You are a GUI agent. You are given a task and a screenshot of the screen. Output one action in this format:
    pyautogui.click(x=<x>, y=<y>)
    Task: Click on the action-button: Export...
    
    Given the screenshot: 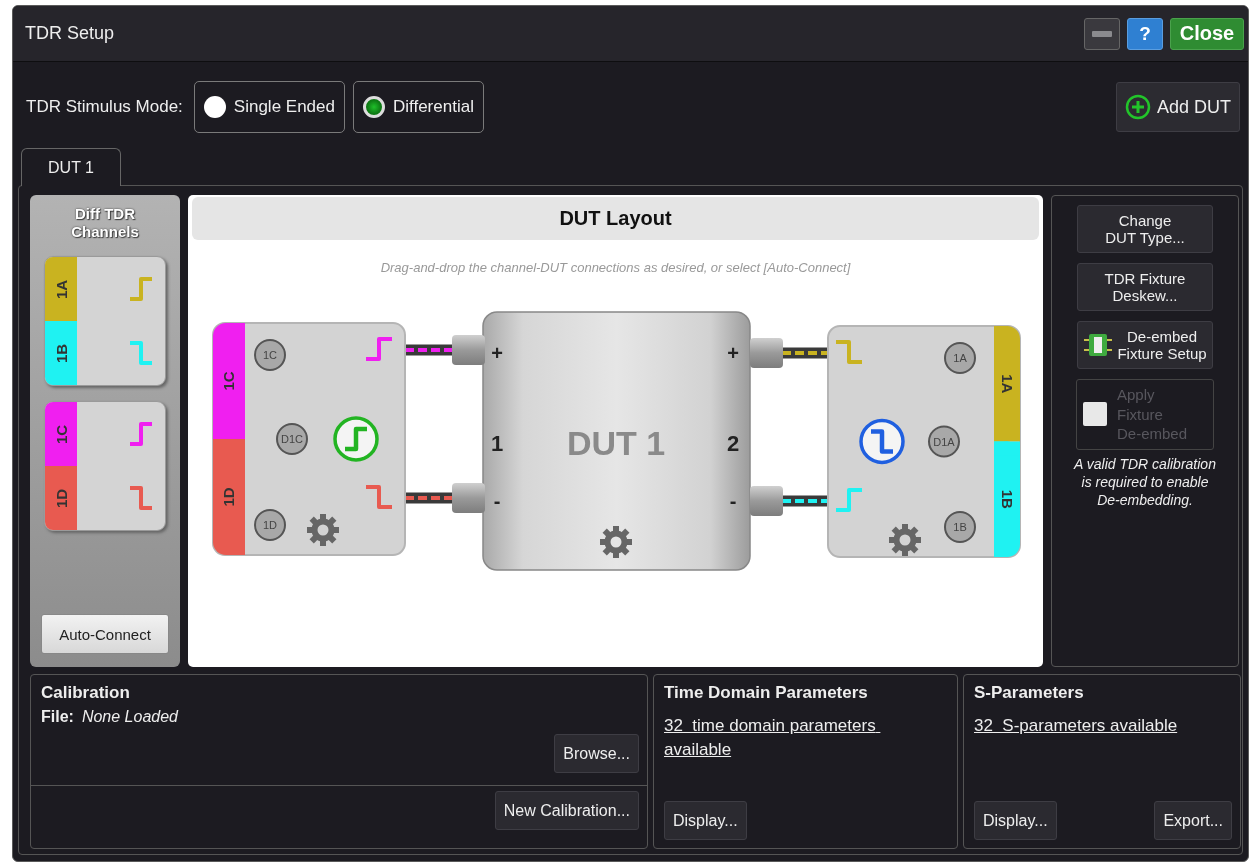 What is the action you would take?
    pyautogui.click(x=1193, y=820)
    